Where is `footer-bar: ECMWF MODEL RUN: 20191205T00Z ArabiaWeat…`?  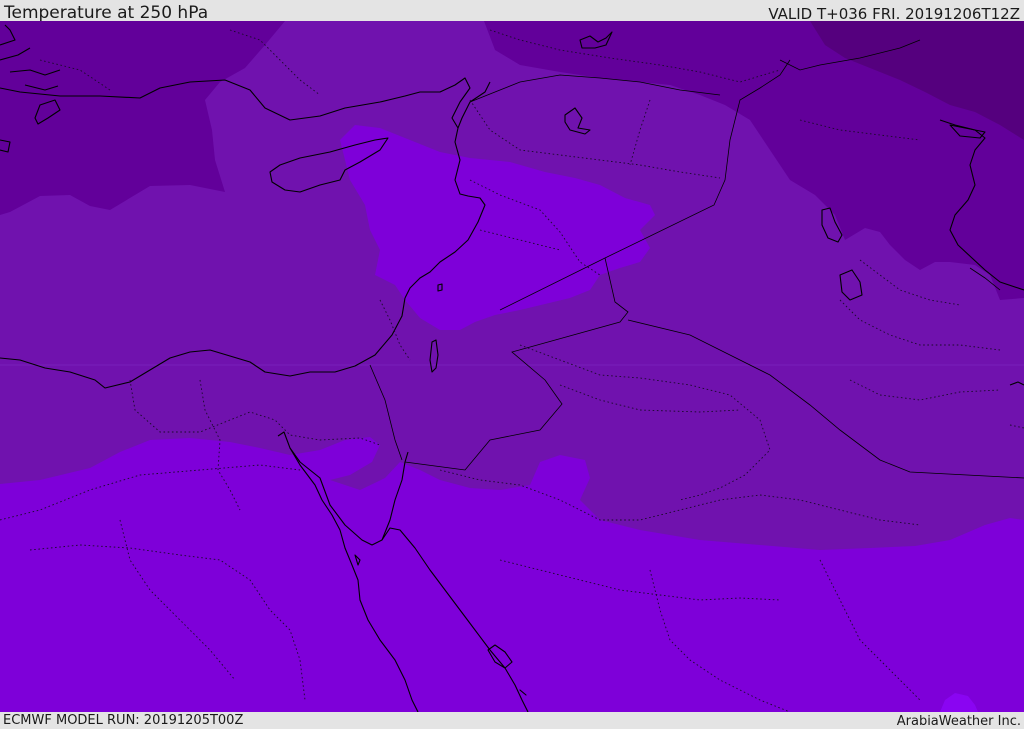
footer-bar: ECMWF MODEL RUN: 20191205T00Z ArabiaWeat… is located at coordinates (512, 720).